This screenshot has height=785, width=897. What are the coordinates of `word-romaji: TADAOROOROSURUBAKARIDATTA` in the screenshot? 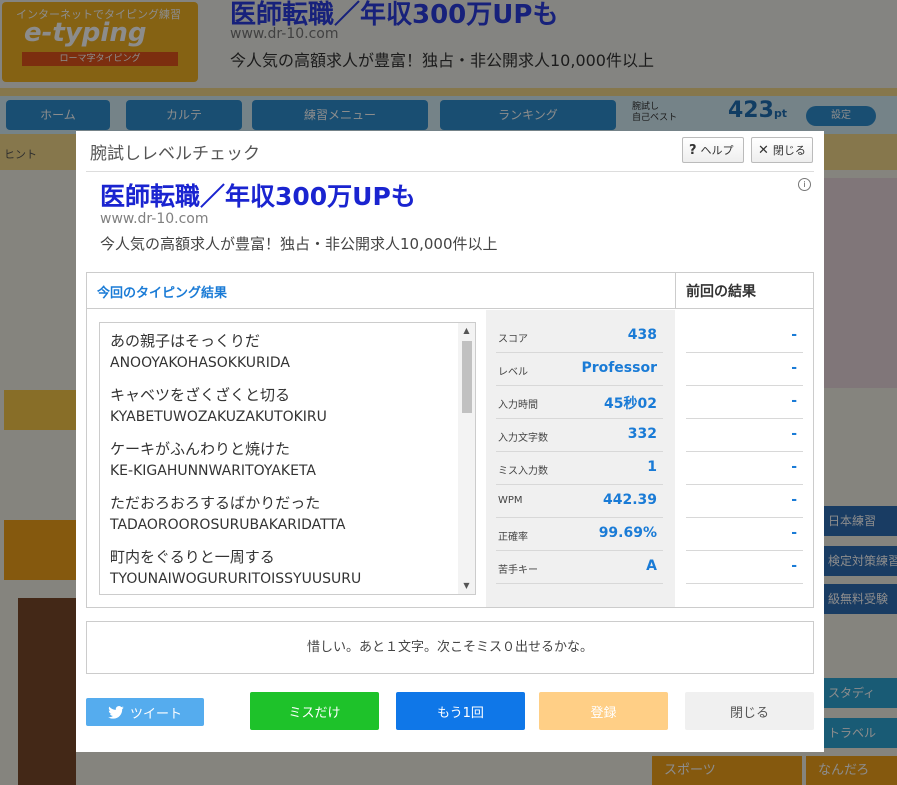 It's located at (228, 525).